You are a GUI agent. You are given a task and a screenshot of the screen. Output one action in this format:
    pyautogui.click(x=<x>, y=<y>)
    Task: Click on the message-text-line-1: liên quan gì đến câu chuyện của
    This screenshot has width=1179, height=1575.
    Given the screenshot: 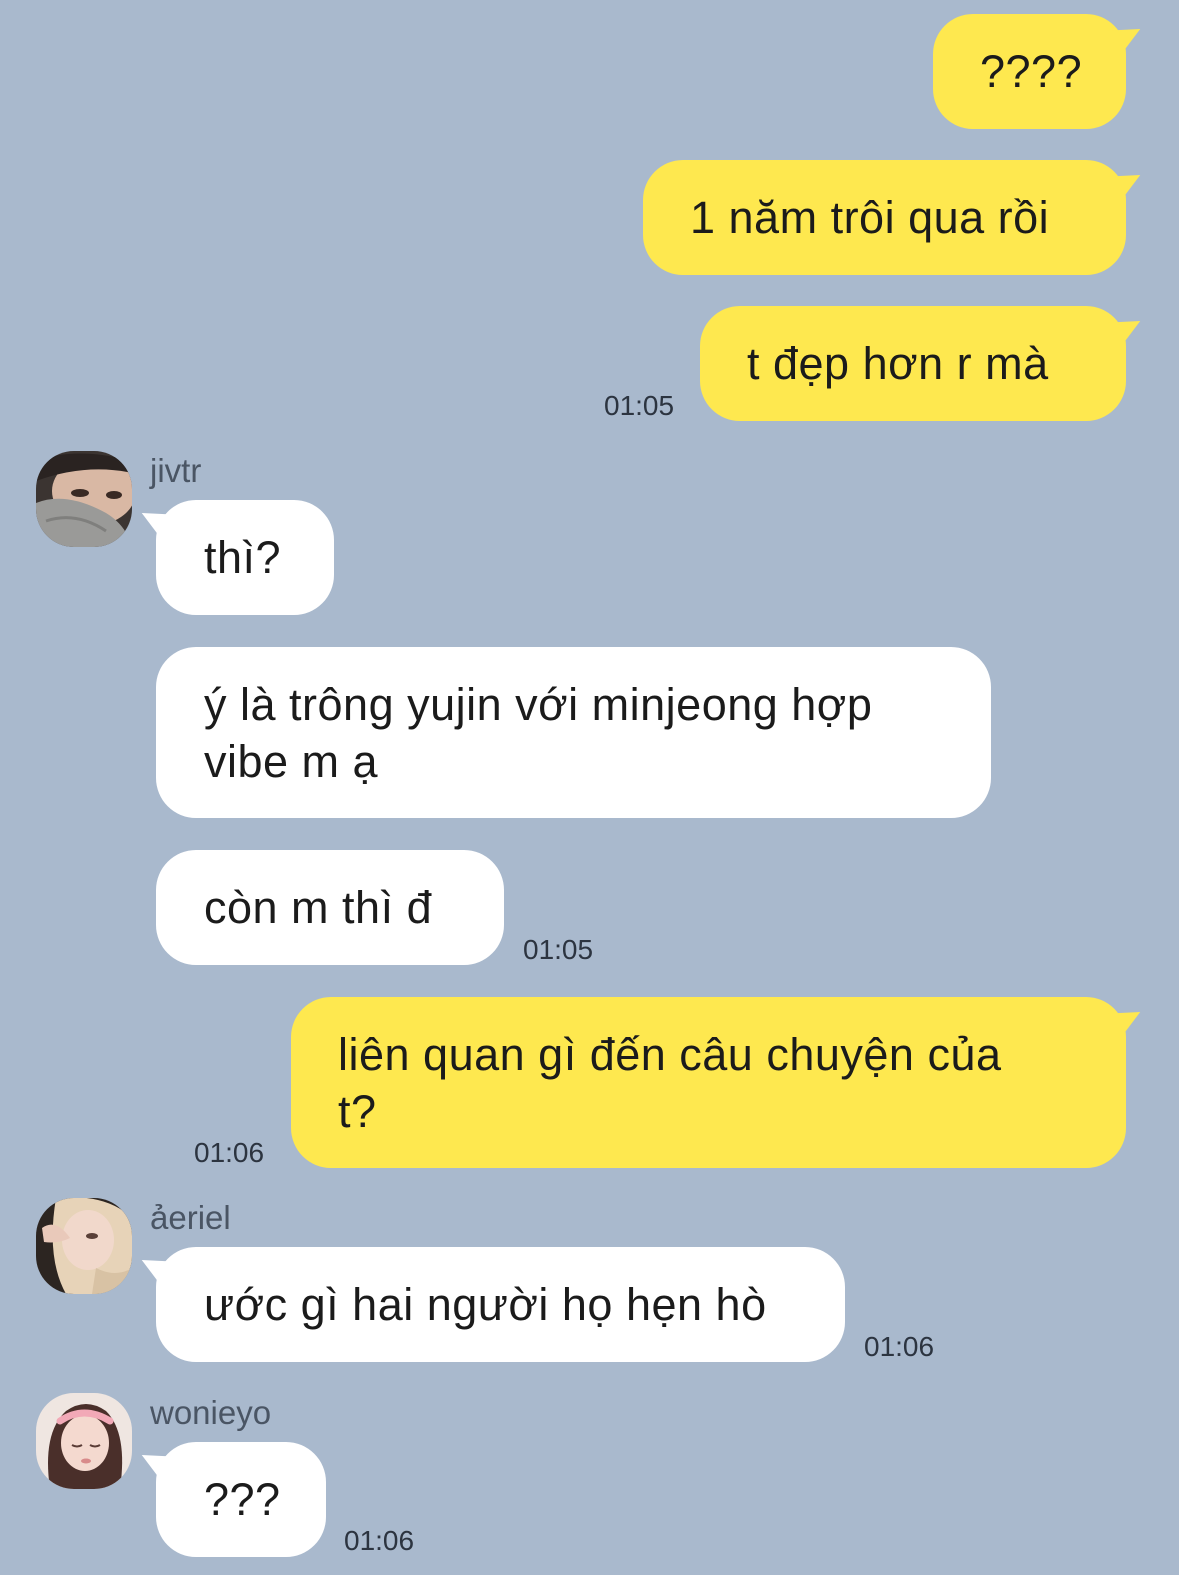 What is the action you would take?
    pyautogui.click(x=670, y=1054)
    